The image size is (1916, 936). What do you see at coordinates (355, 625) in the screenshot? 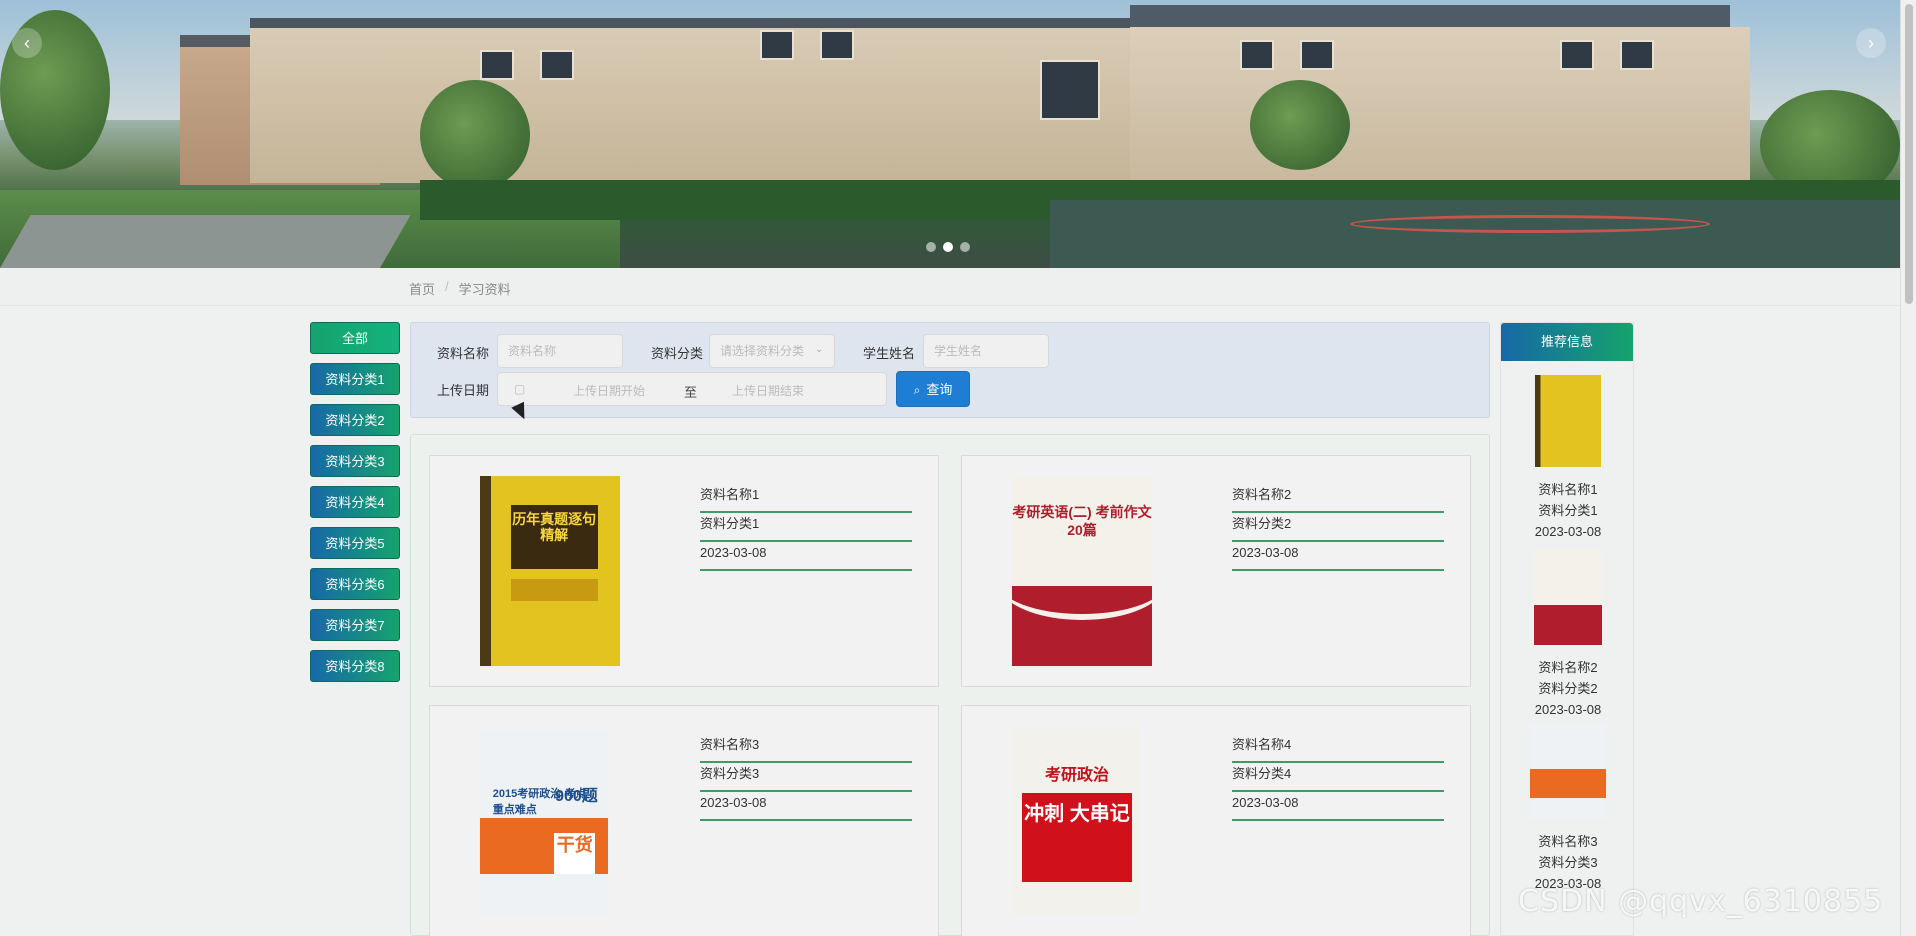
I see `category-button: 资料分类7` at bounding box center [355, 625].